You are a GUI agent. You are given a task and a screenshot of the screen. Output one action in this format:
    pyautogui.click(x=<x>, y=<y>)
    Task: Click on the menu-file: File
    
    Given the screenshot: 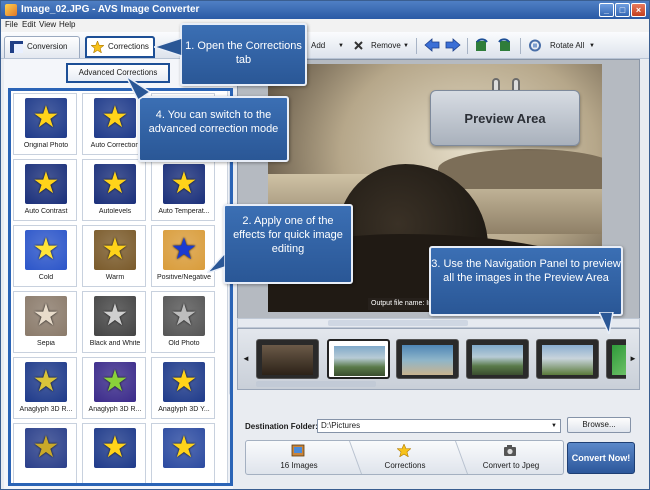 What is the action you would take?
    pyautogui.click(x=11, y=24)
    